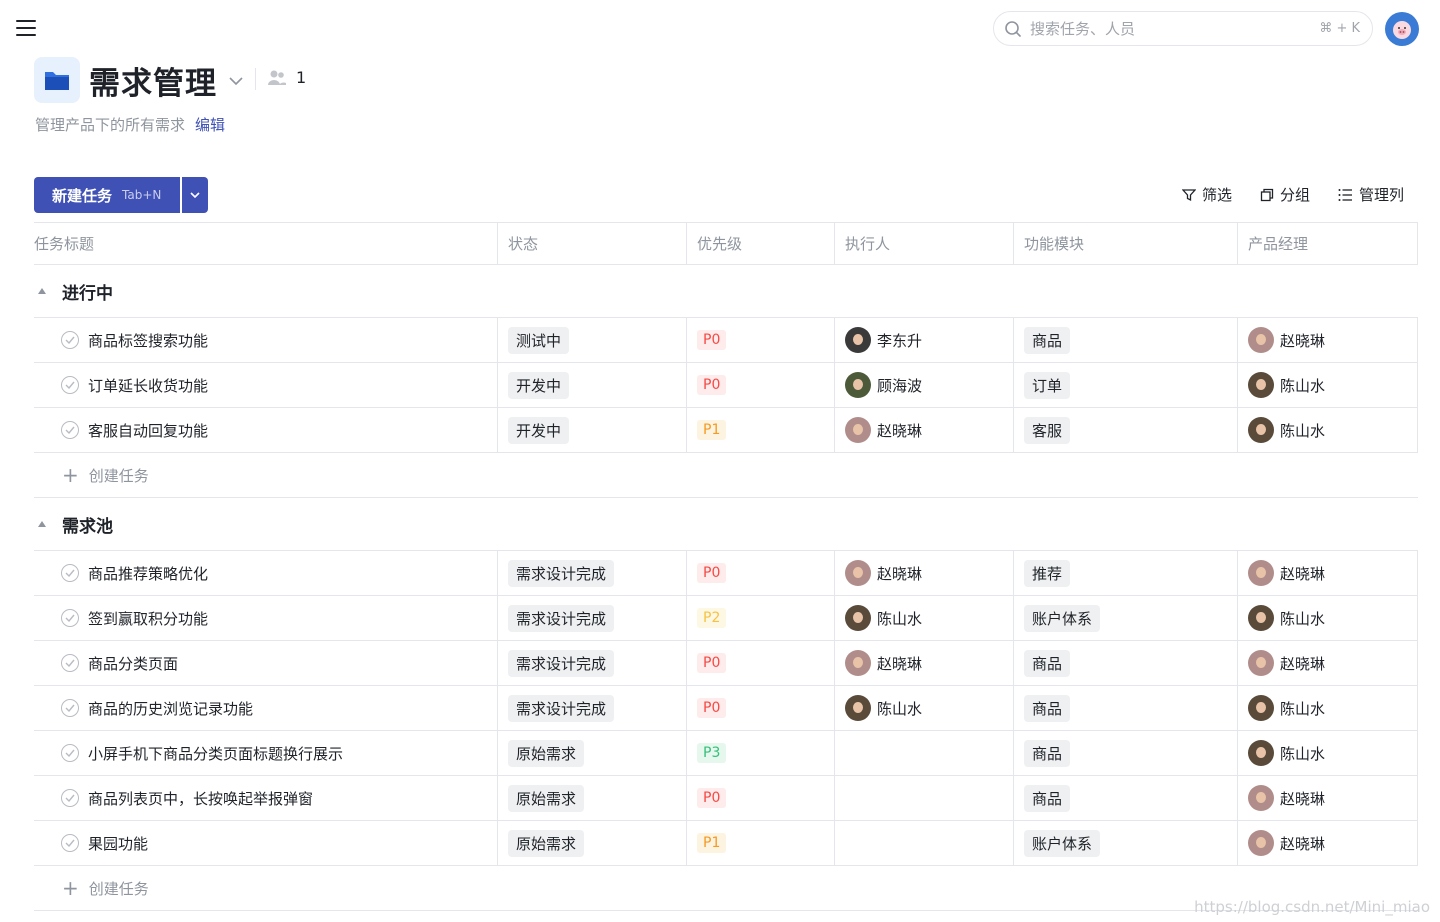 The width and height of the screenshot is (1440, 922). I want to click on module-cell: 账户体系, so click(1126, 618).